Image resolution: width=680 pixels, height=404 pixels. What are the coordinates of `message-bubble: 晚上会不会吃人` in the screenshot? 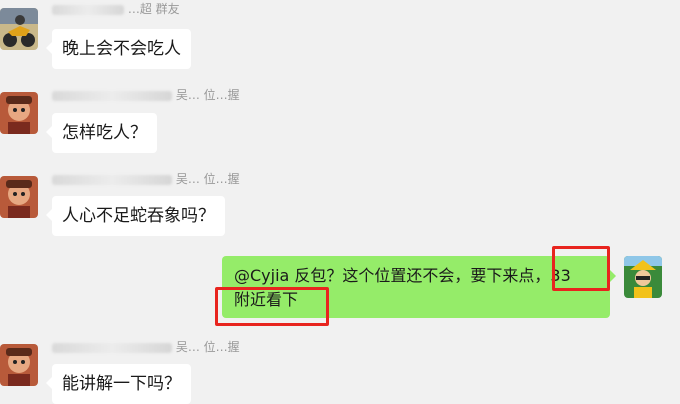 It's located at (118, 49).